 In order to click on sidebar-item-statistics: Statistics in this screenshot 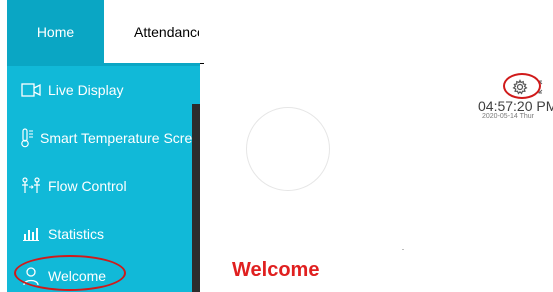, I will do `click(103, 234)`.